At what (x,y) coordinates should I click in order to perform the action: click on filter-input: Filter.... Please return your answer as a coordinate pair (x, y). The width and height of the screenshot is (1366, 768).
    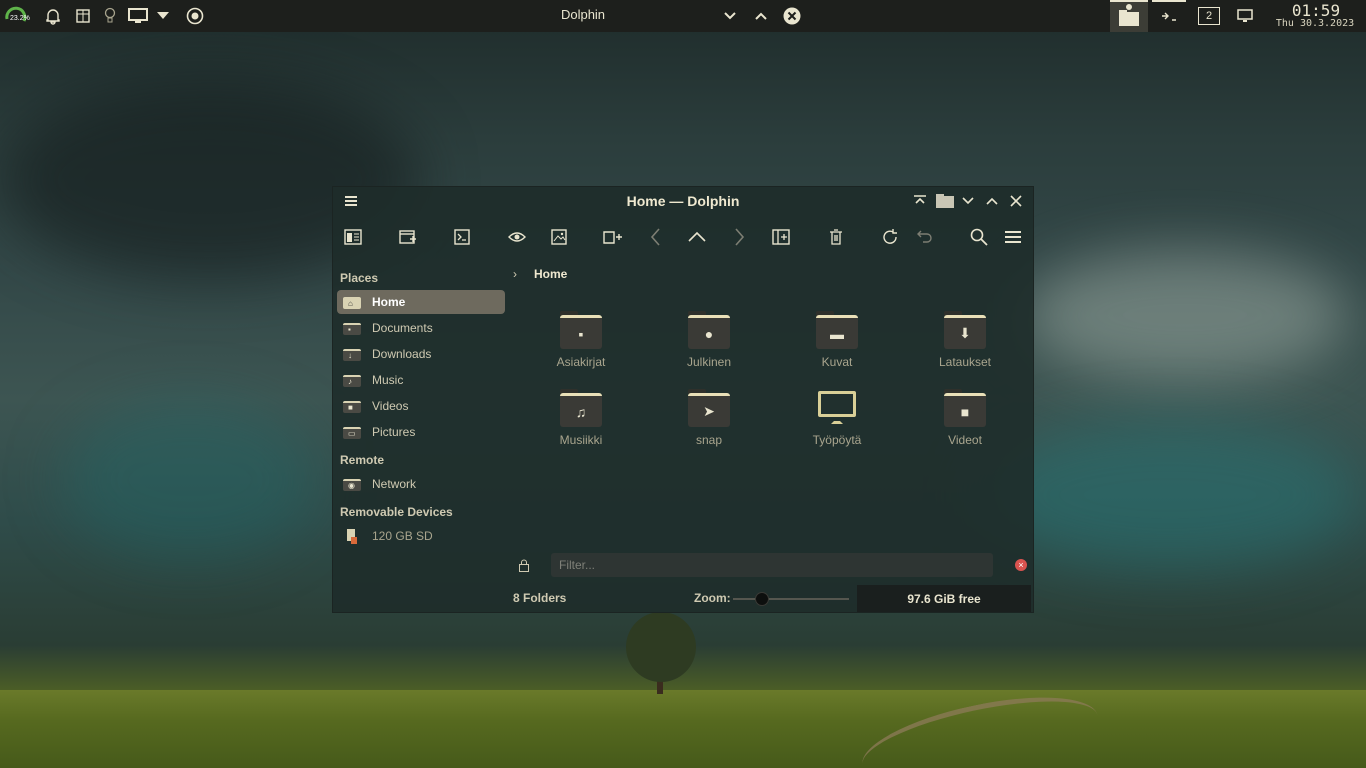
    Looking at the image, I should click on (772, 565).